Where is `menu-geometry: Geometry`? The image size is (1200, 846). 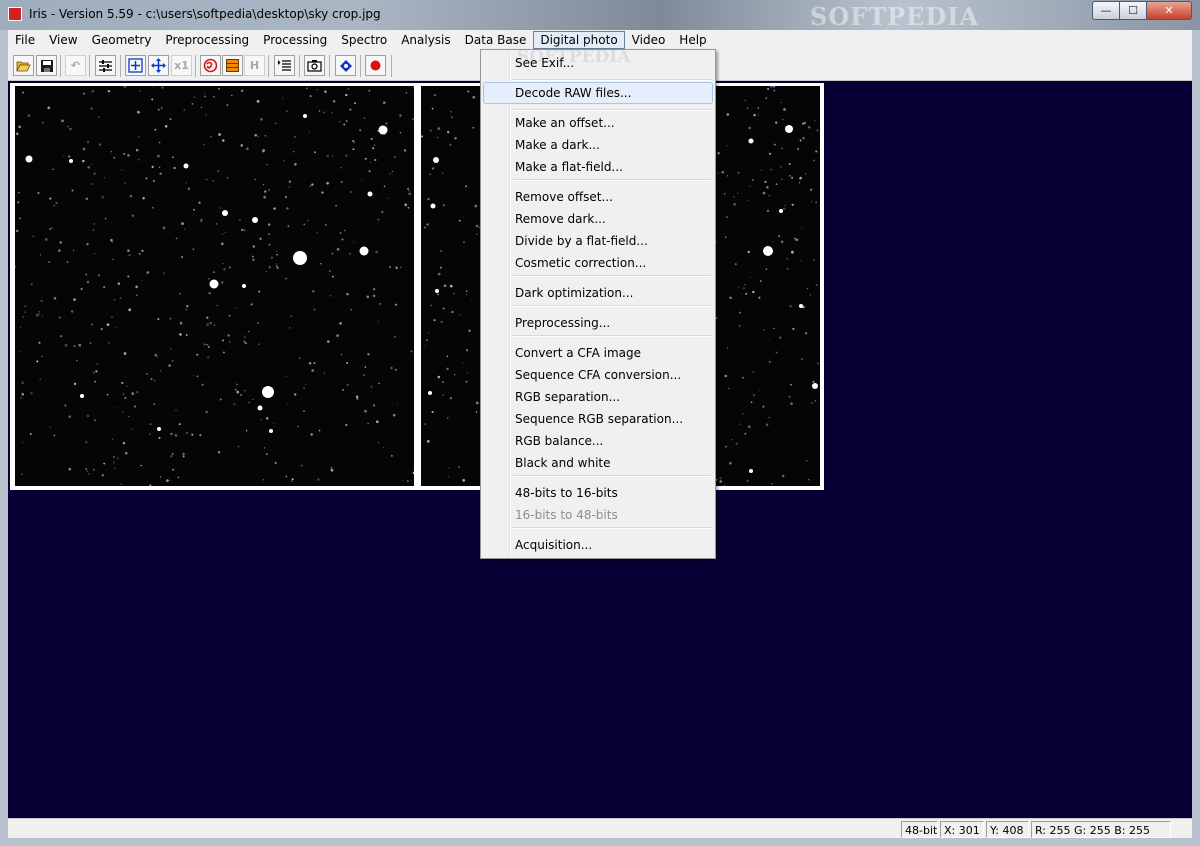 menu-geometry: Geometry is located at coordinates (122, 40).